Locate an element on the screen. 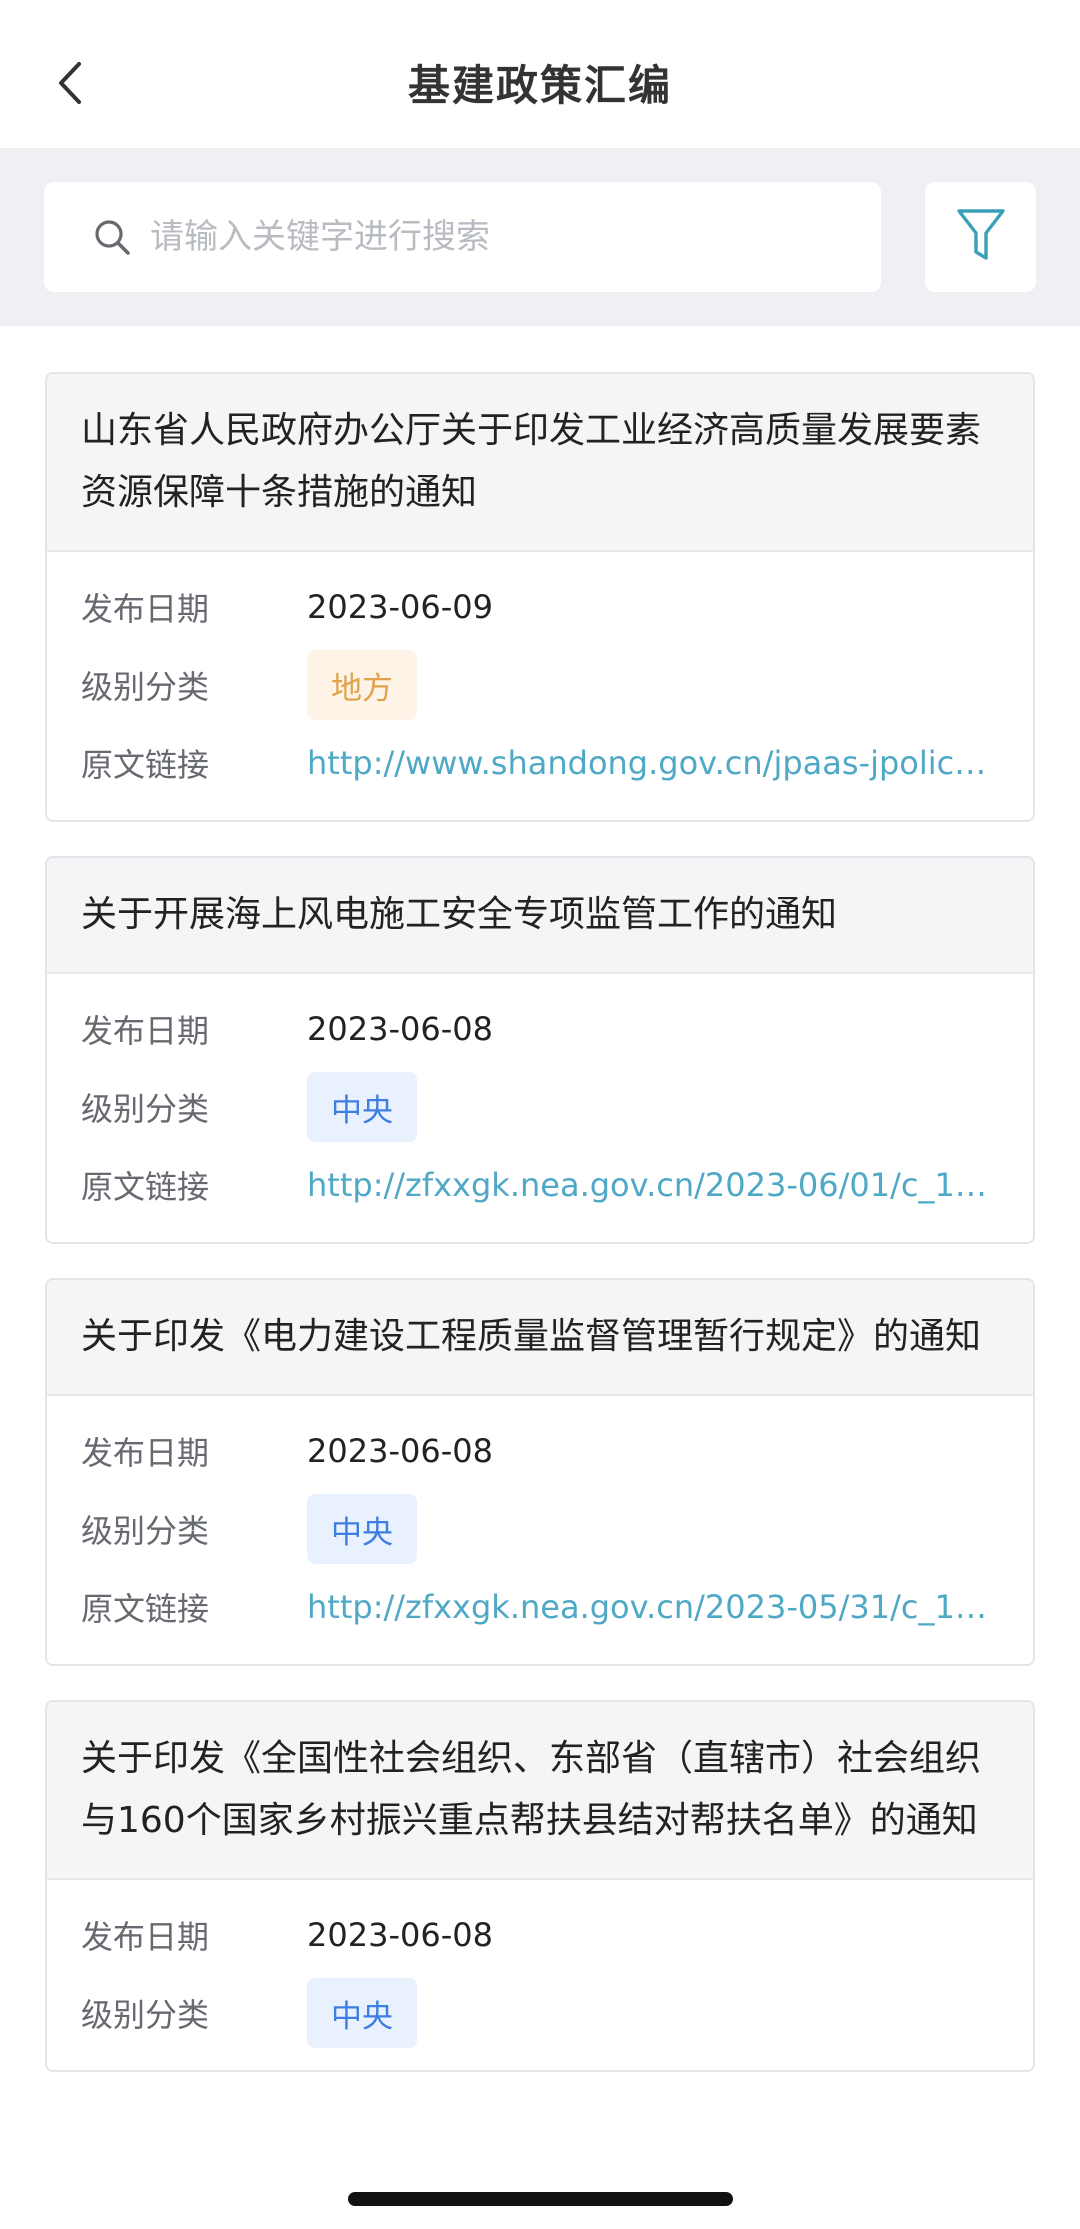 This screenshot has width=1080, height=2229. policy-title: 山东省人民政府办公厅关于印发工业经济高质量发展要素资源保障十条措施的通知 is located at coordinates (540, 463).